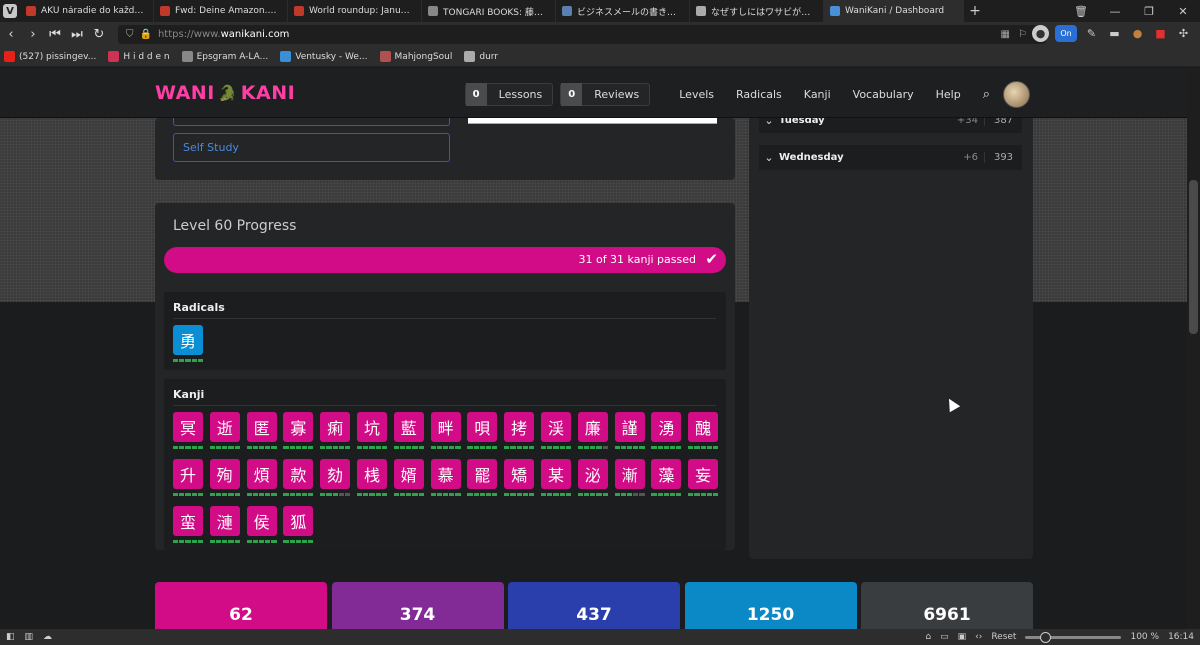 The width and height of the screenshot is (1200, 645). Describe the element at coordinates (605, 94) in the screenshot. I see `reviews-button: 0 Reviews` at that location.